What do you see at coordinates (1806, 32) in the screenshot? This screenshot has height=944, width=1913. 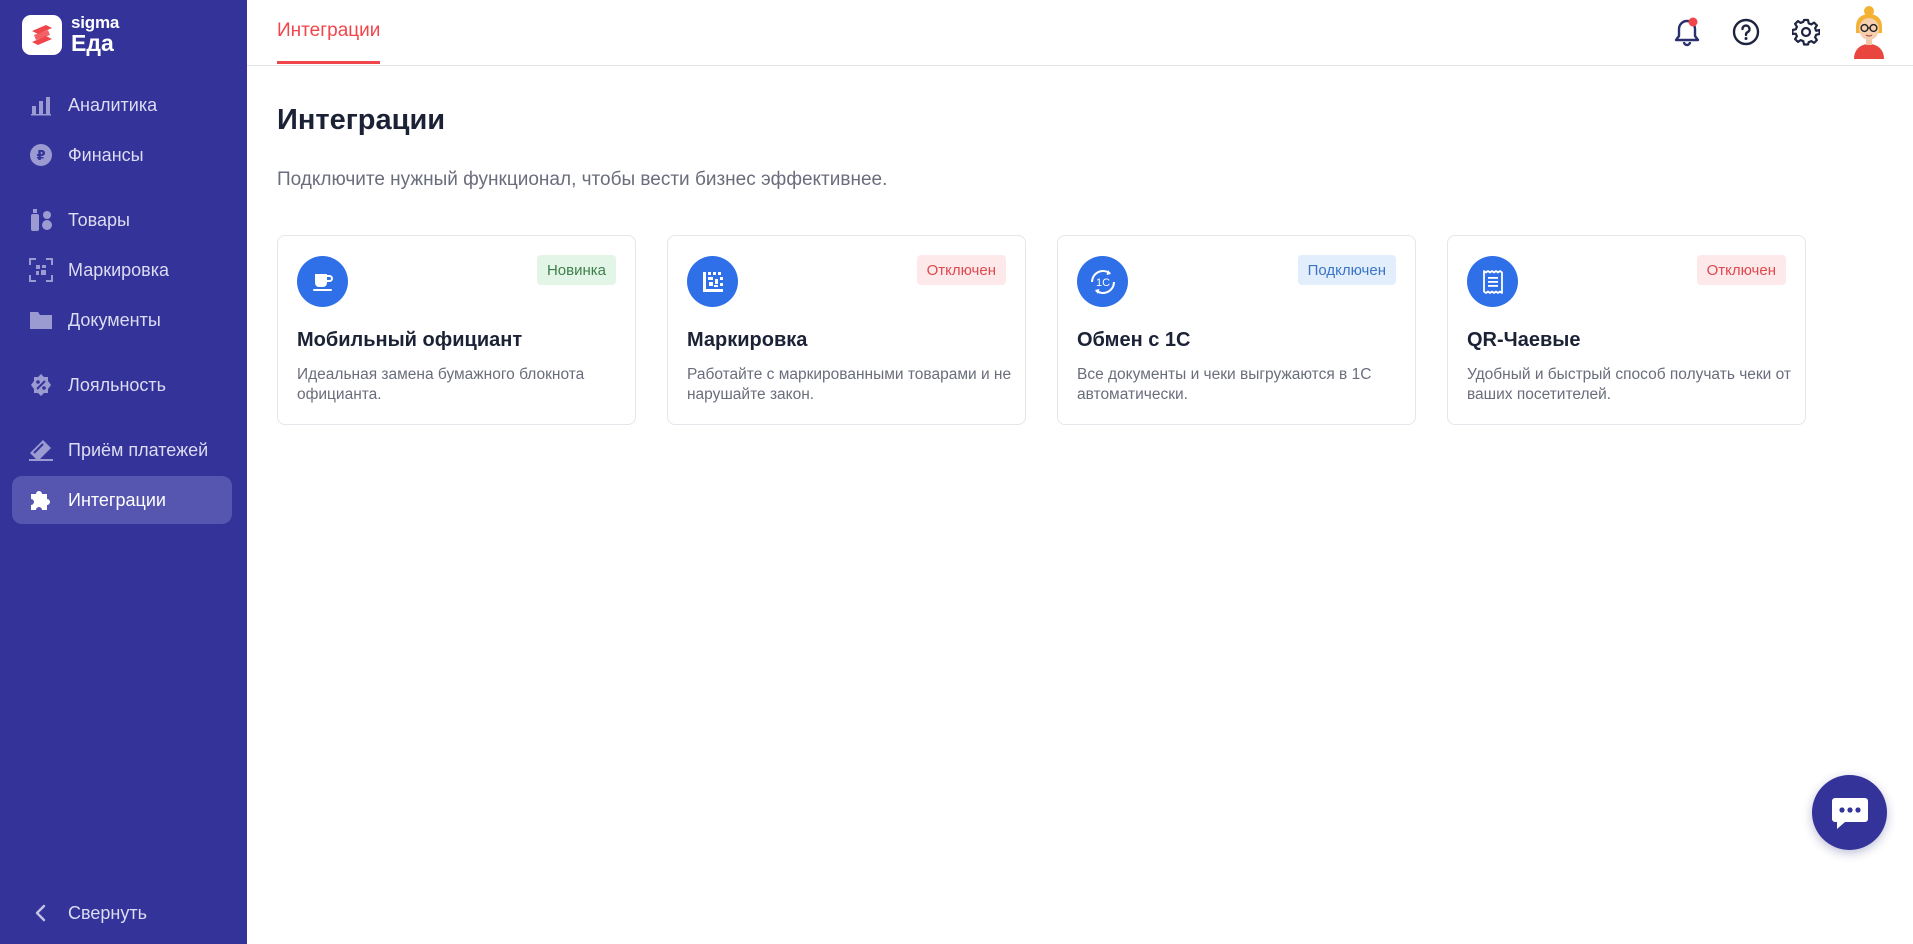 I see `gear-icon` at bounding box center [1806, 32].